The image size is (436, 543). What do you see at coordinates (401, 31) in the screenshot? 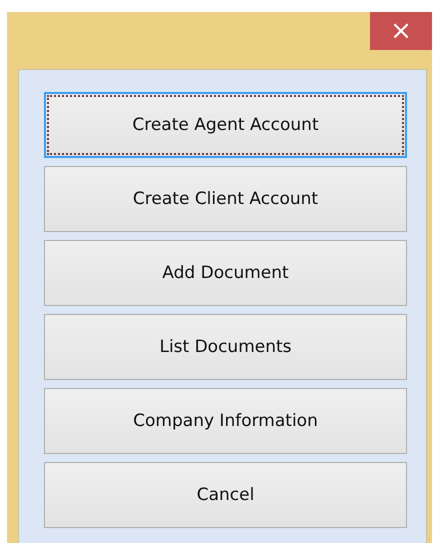
I see `close-button: ×` at bounding box center [401, 31].